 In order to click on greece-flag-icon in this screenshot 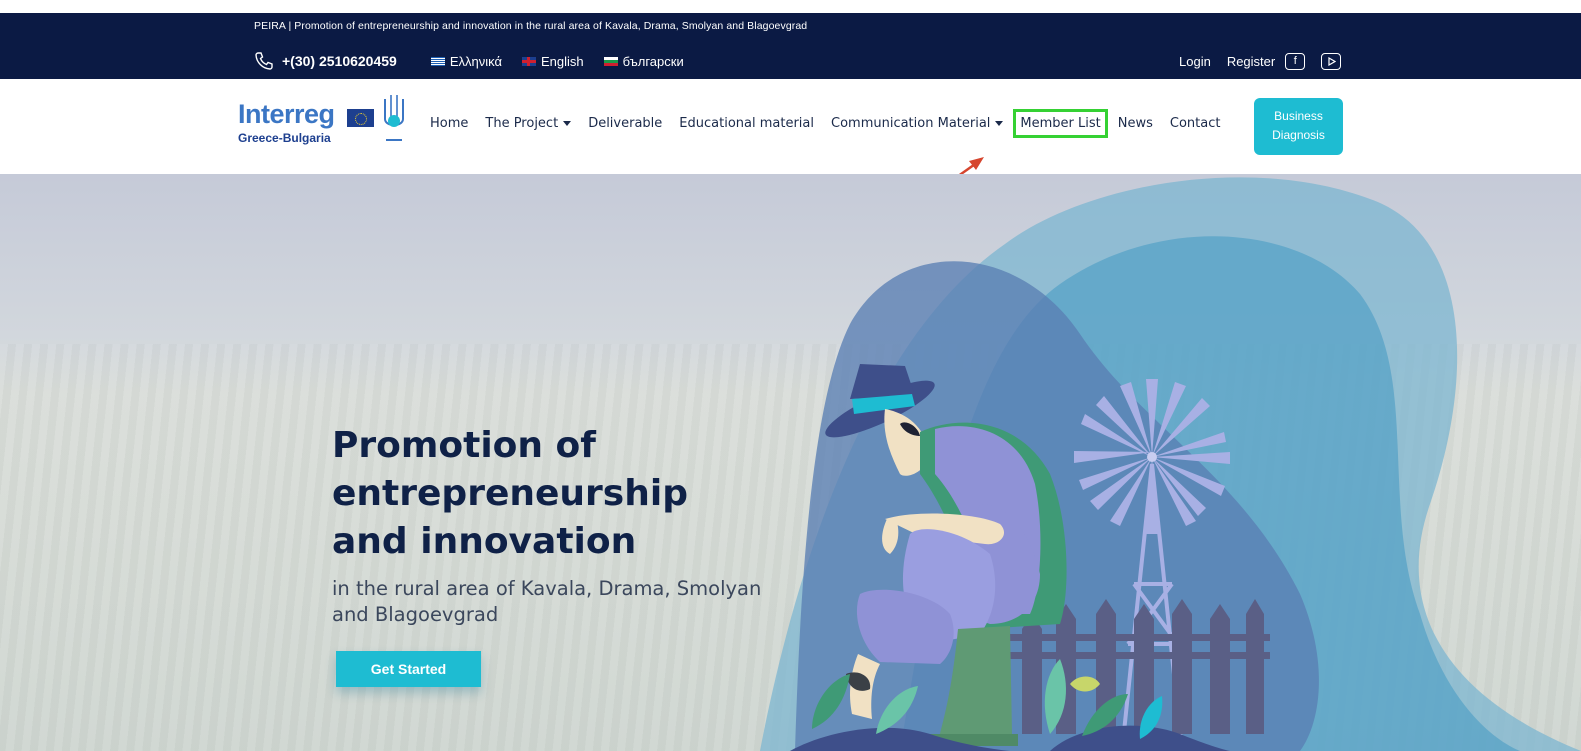, I will do `click(437, 61)`.